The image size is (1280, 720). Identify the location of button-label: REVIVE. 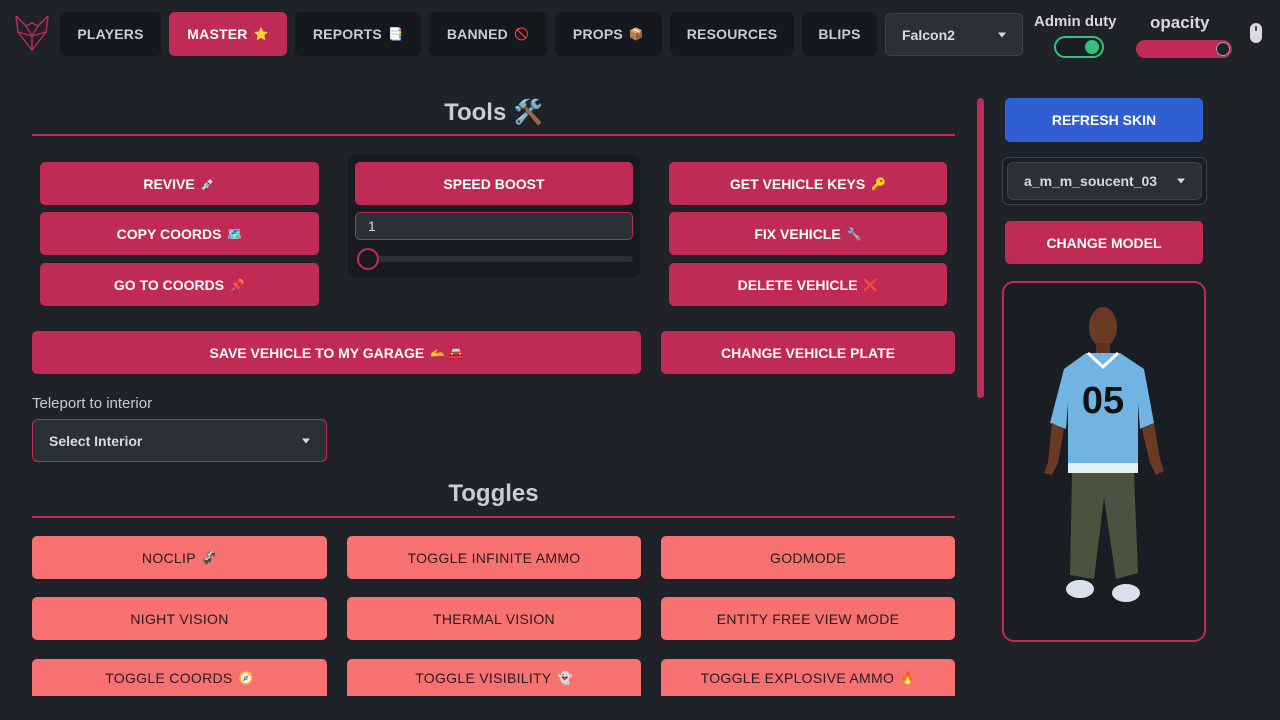
(169, 183).